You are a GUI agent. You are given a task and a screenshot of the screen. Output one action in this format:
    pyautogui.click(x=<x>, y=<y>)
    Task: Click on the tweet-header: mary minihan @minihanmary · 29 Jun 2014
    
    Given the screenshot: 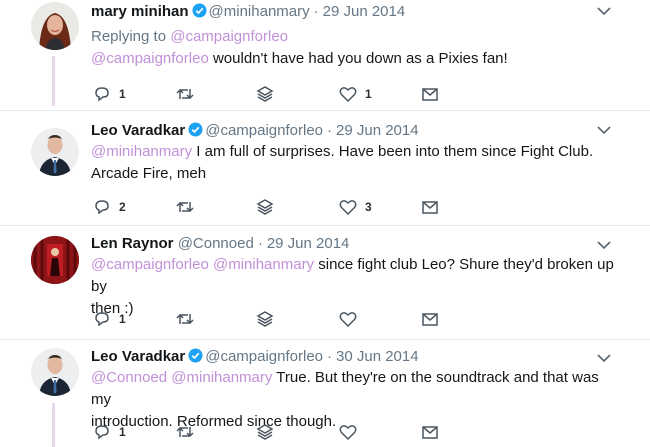 What is the action you would take?
    pyautogui.click(x=248, y=12)
    